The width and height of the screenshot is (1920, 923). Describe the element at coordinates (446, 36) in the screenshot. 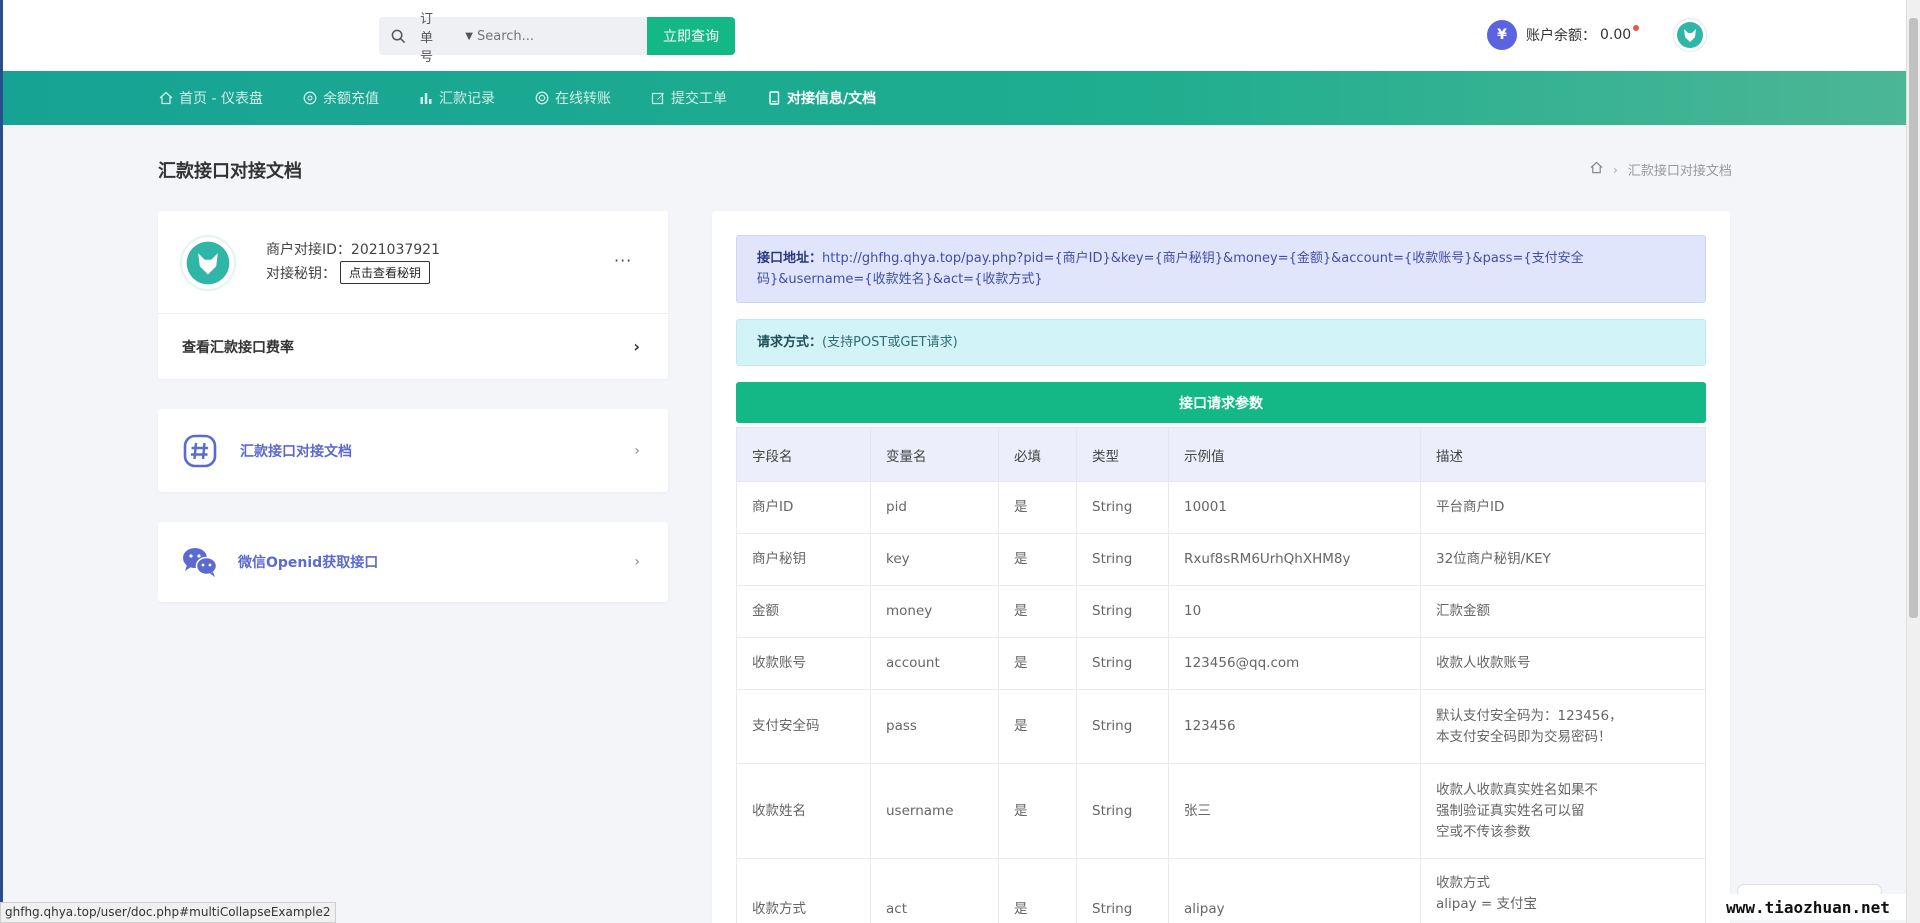

I see `search-type-select: 订单号 ▼` at that location.